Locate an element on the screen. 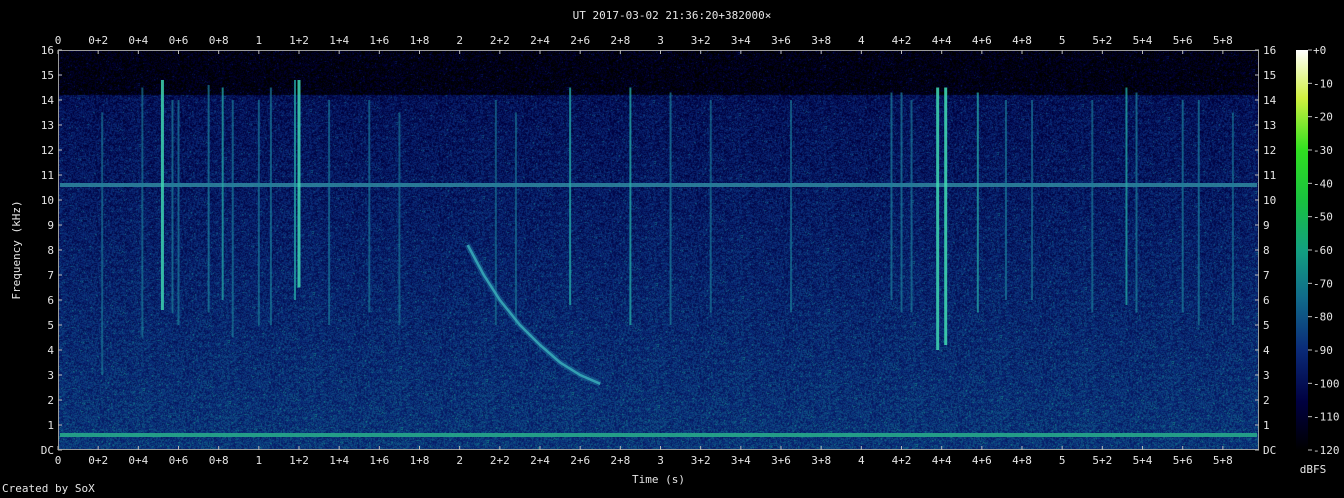 This screenshot has height=498, width=1344. y-tick-right-label: 13 is located at coordinates (1269, 125).